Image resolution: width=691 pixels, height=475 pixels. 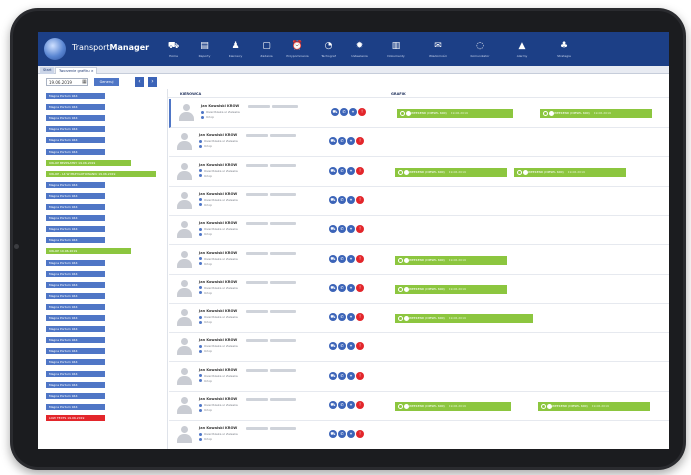 I want to click on tab-schedule: Tworzenie grafiku ×, so click(x=76, y=70).